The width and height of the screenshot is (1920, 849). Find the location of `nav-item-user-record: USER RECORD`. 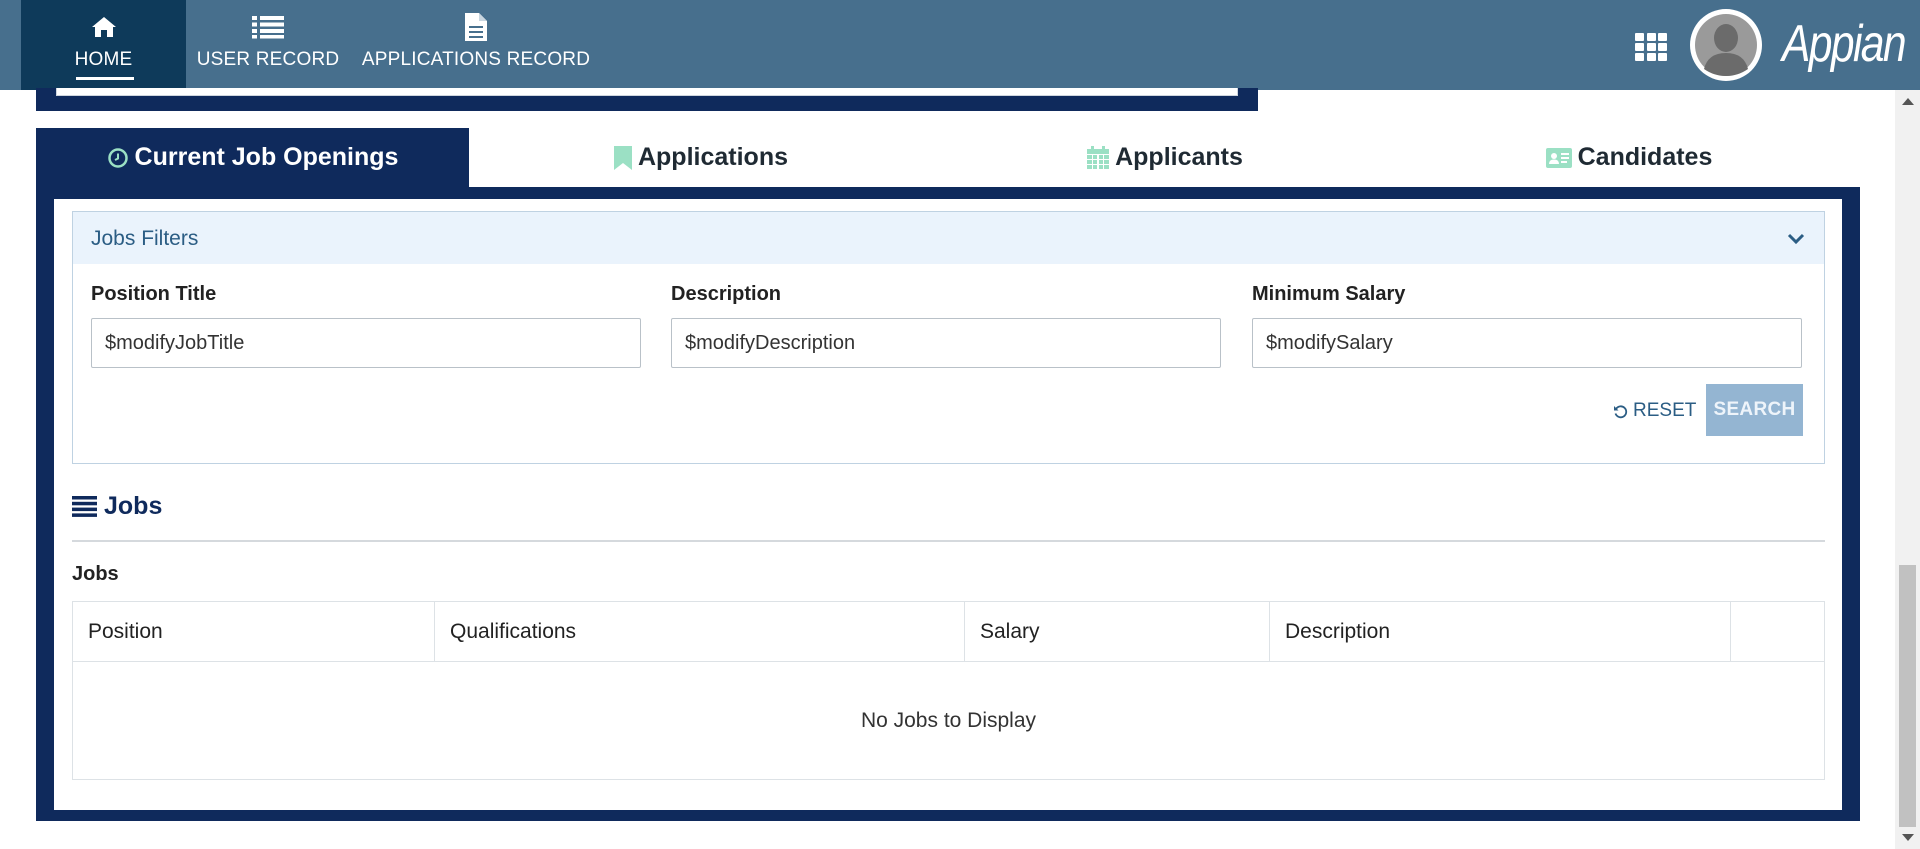

nav-item-user-record: USER RECORD is located at coordinates (268, 45).